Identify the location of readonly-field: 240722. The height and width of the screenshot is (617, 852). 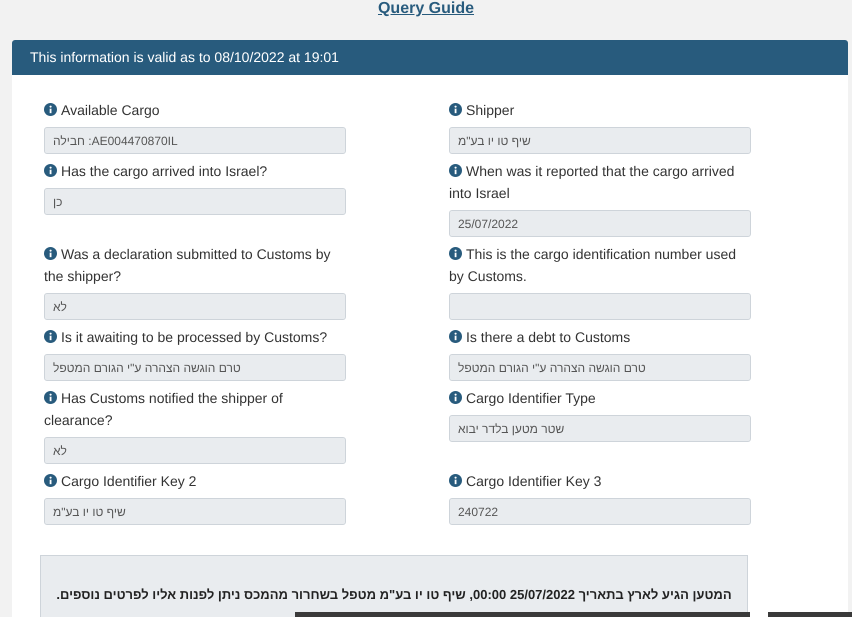
(600, 511).